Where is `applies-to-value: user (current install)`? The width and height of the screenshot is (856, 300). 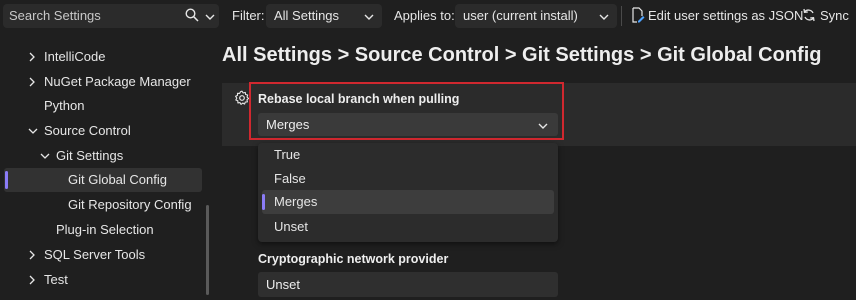
applies-to-value: user (current install) is located at coordinates (520, 15).